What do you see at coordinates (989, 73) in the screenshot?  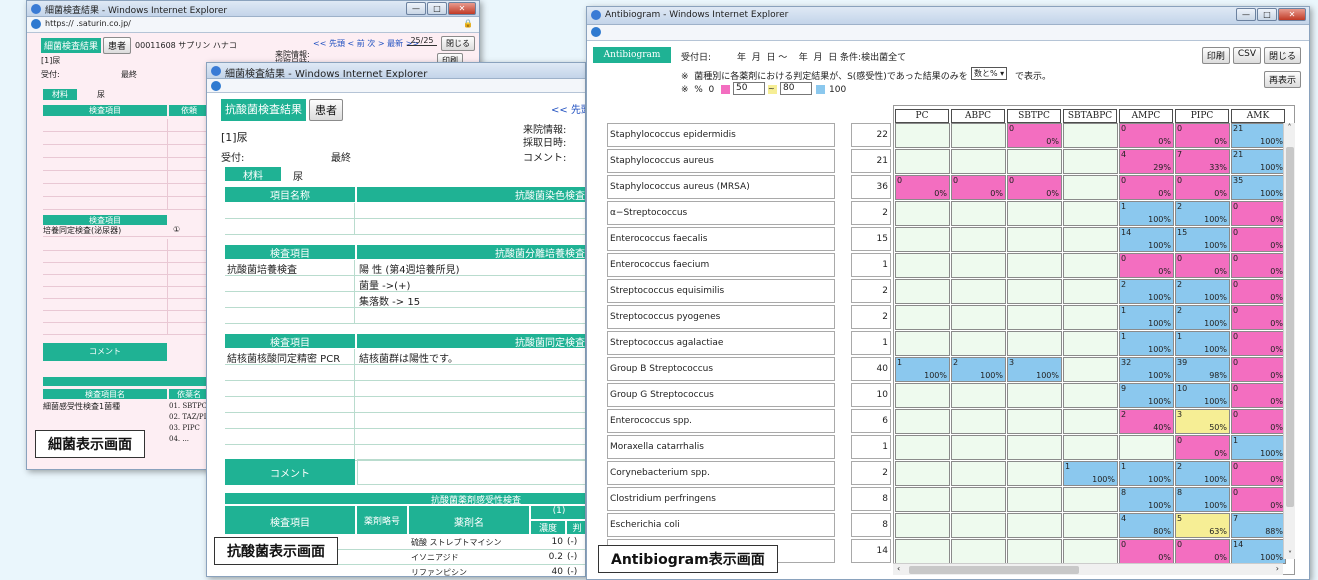 I see `display-mode-select: 数と% ▾` at bounding box center [989, 73].